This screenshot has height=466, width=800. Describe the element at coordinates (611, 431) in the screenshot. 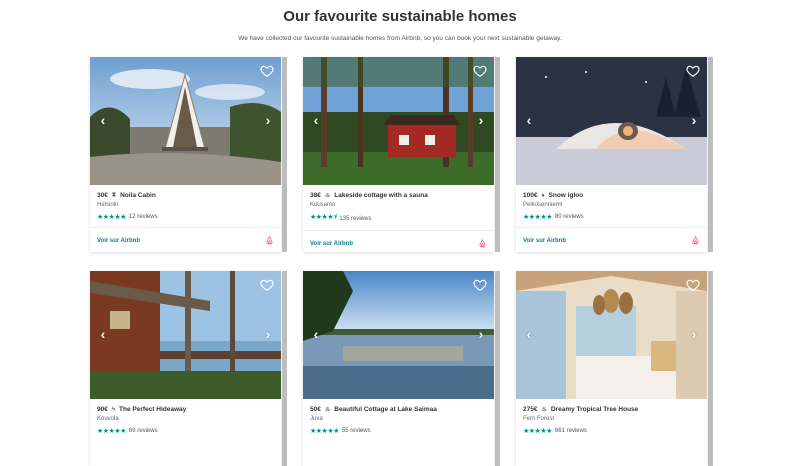

I see `rating: ★★★★★ 661 reviews` at that location.